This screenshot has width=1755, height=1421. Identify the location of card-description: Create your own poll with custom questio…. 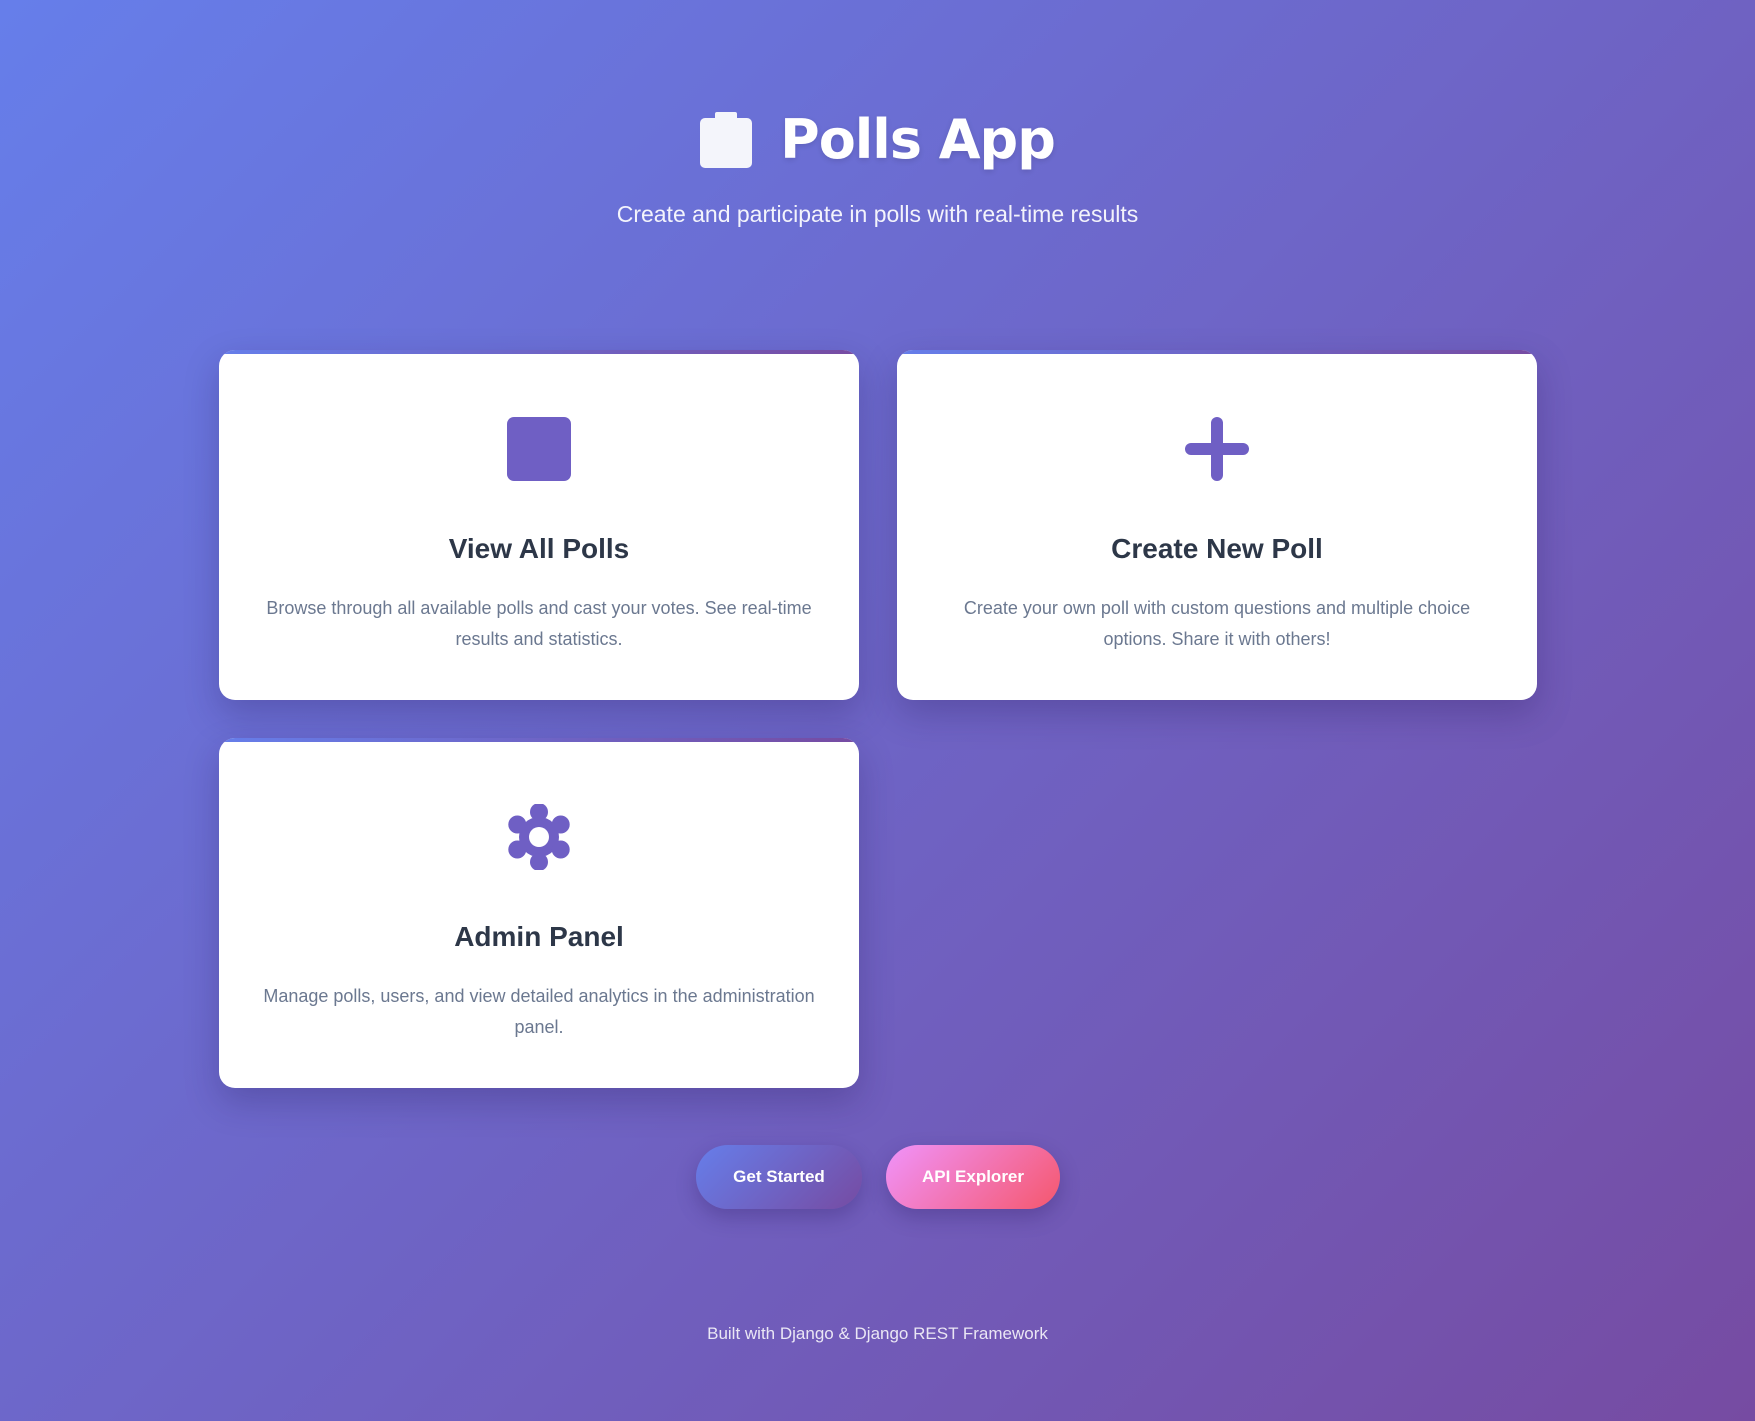
(1217, 623).